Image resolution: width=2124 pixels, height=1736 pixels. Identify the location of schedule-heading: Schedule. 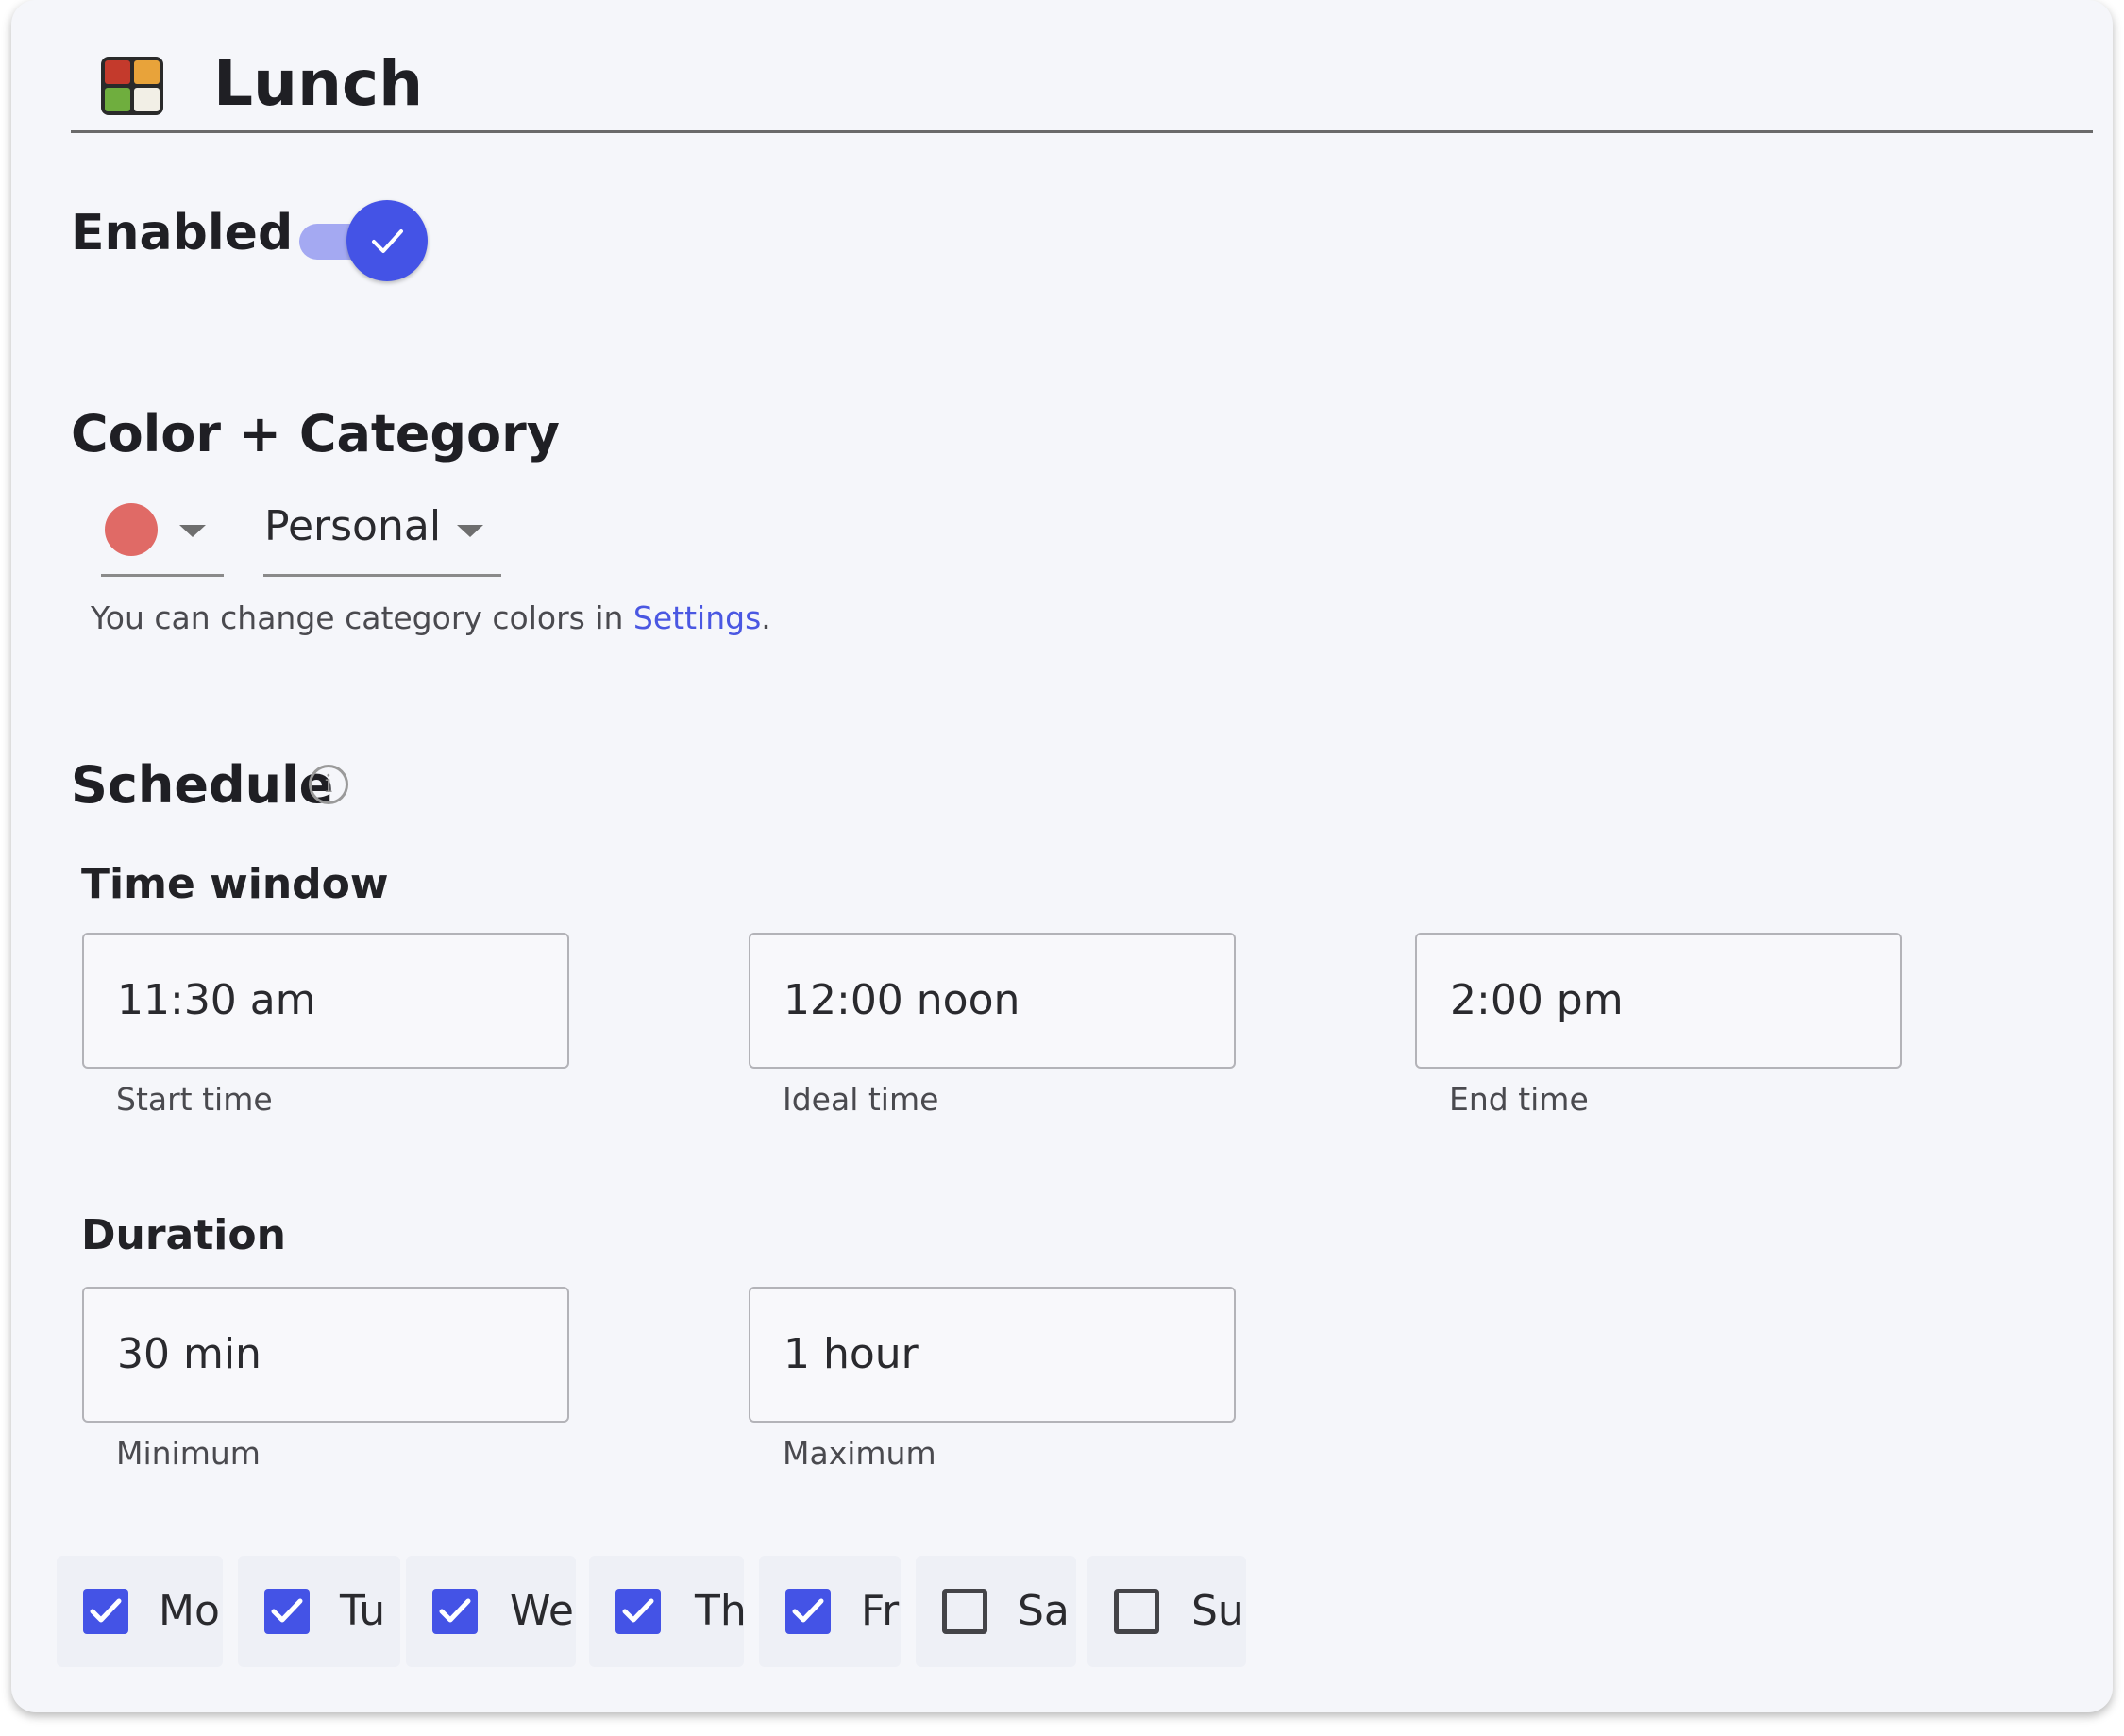
(202, 785).